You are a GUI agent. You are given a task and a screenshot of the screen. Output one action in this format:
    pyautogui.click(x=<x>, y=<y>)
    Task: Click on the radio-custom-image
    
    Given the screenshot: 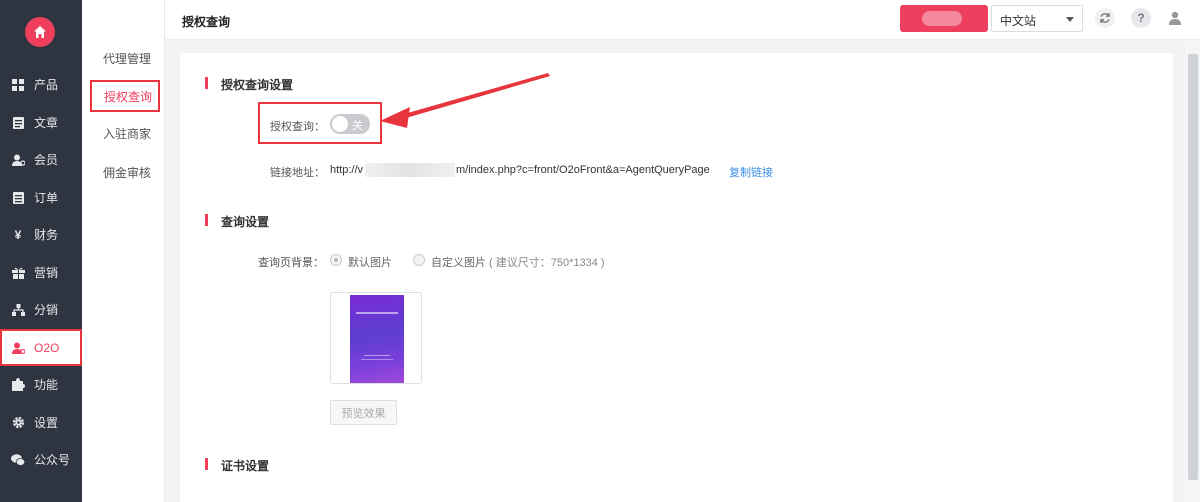 What is the action you would take?
    pyautogui.click(x=419, y=260)
    